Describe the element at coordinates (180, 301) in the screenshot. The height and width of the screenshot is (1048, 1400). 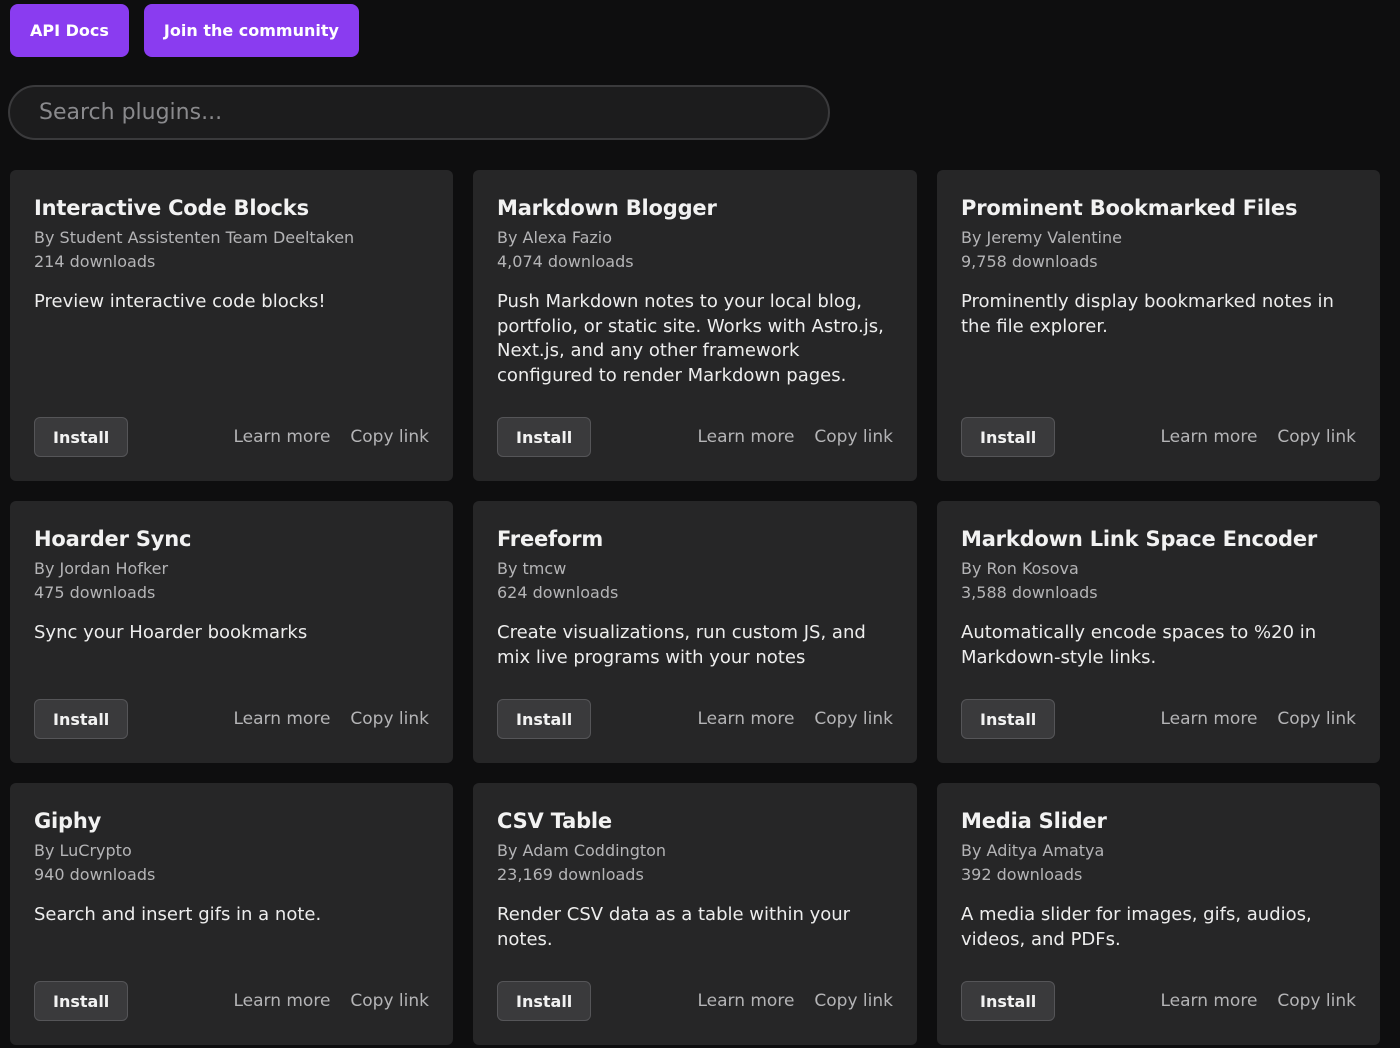
I see `plugin-description: Preview interactive code blocks!` at that location.